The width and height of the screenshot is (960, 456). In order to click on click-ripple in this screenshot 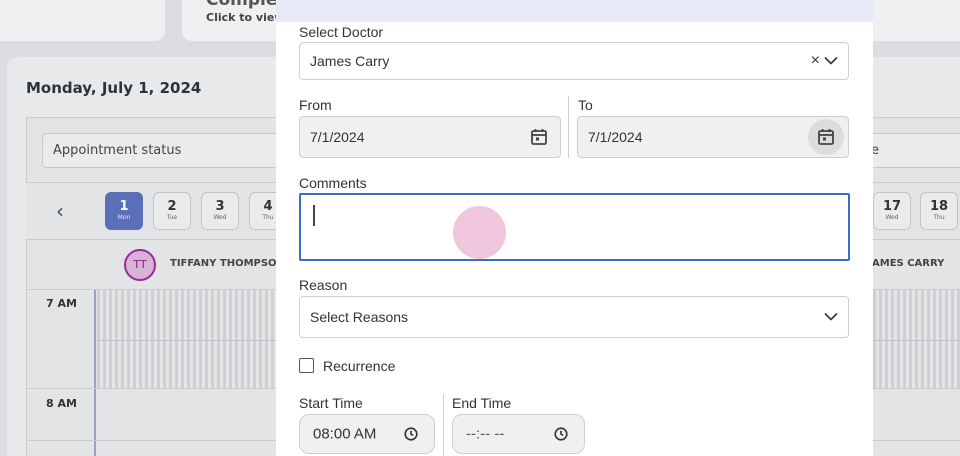, I will do `click(479, 232)`.